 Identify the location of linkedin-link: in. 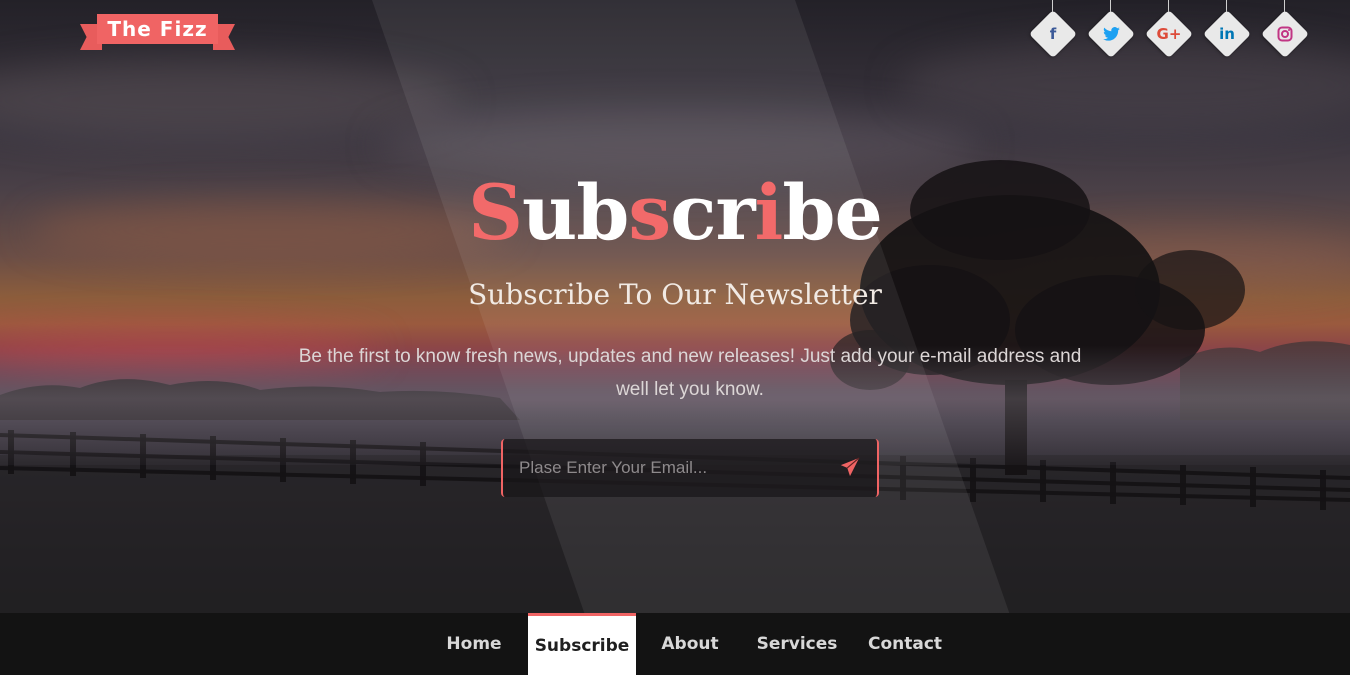
(1227, 31).